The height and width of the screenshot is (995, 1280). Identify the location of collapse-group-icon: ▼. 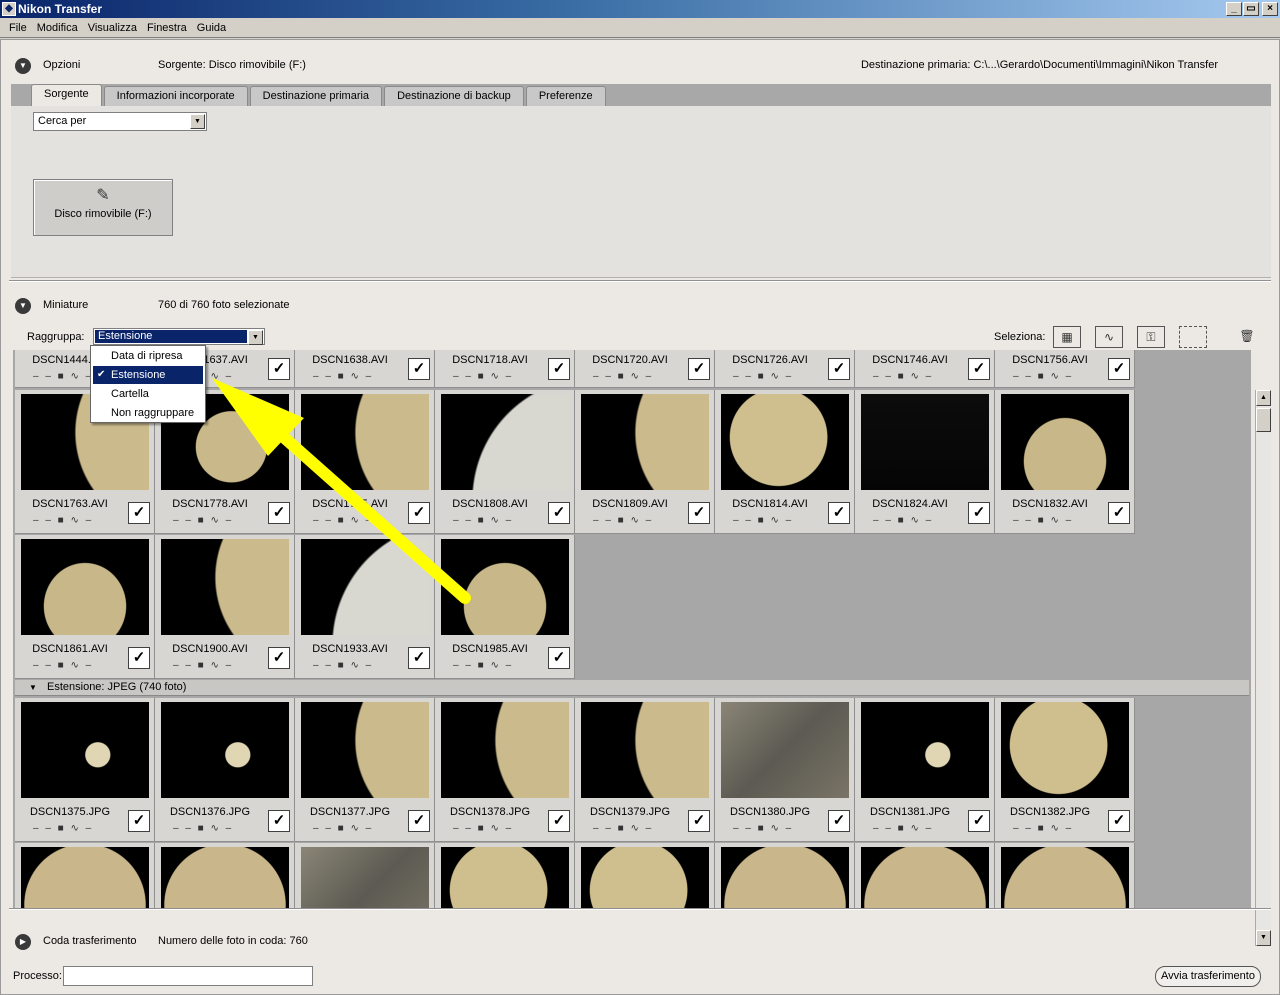
(33, 687).